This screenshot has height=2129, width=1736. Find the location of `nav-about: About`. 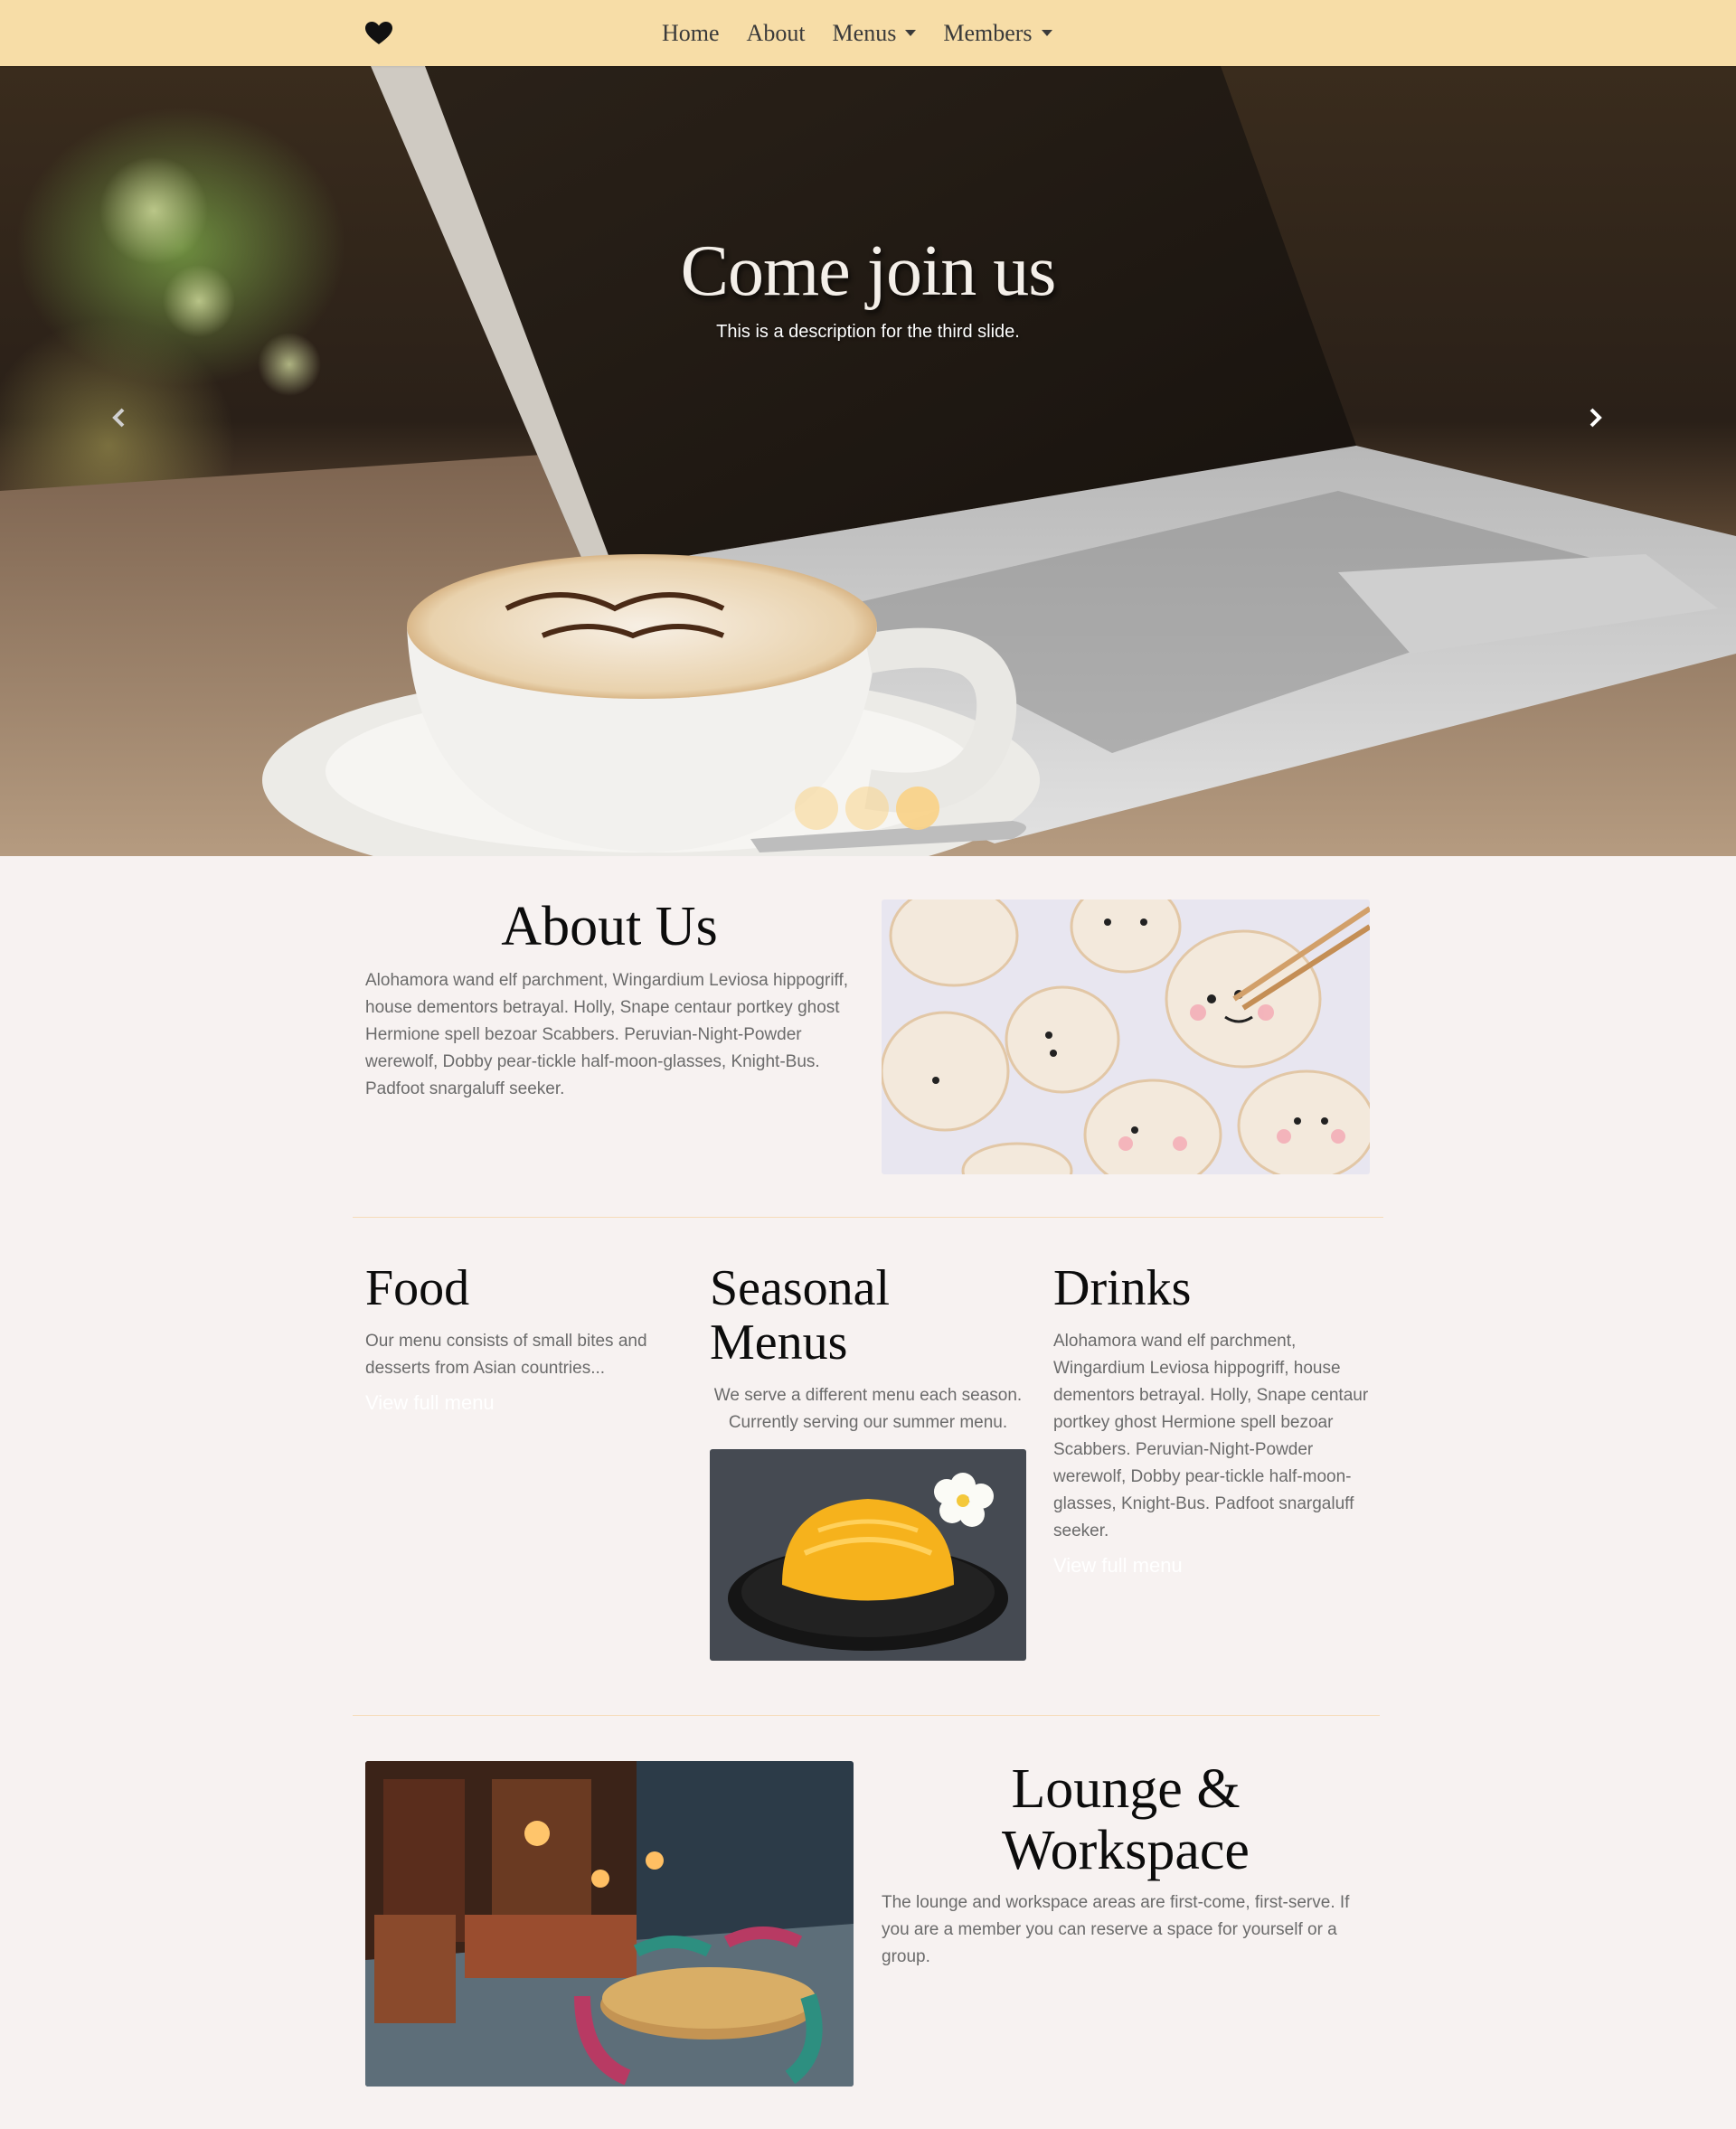

nav-about: About is located at coordinates (776, 33).